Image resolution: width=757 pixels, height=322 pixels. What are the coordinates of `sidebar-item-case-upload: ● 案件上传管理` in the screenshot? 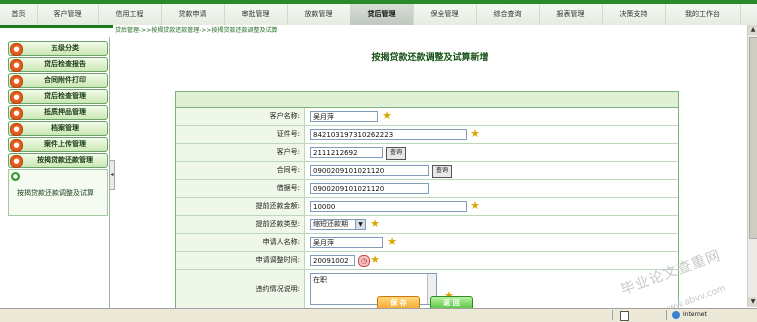 It's located at (58, 144).